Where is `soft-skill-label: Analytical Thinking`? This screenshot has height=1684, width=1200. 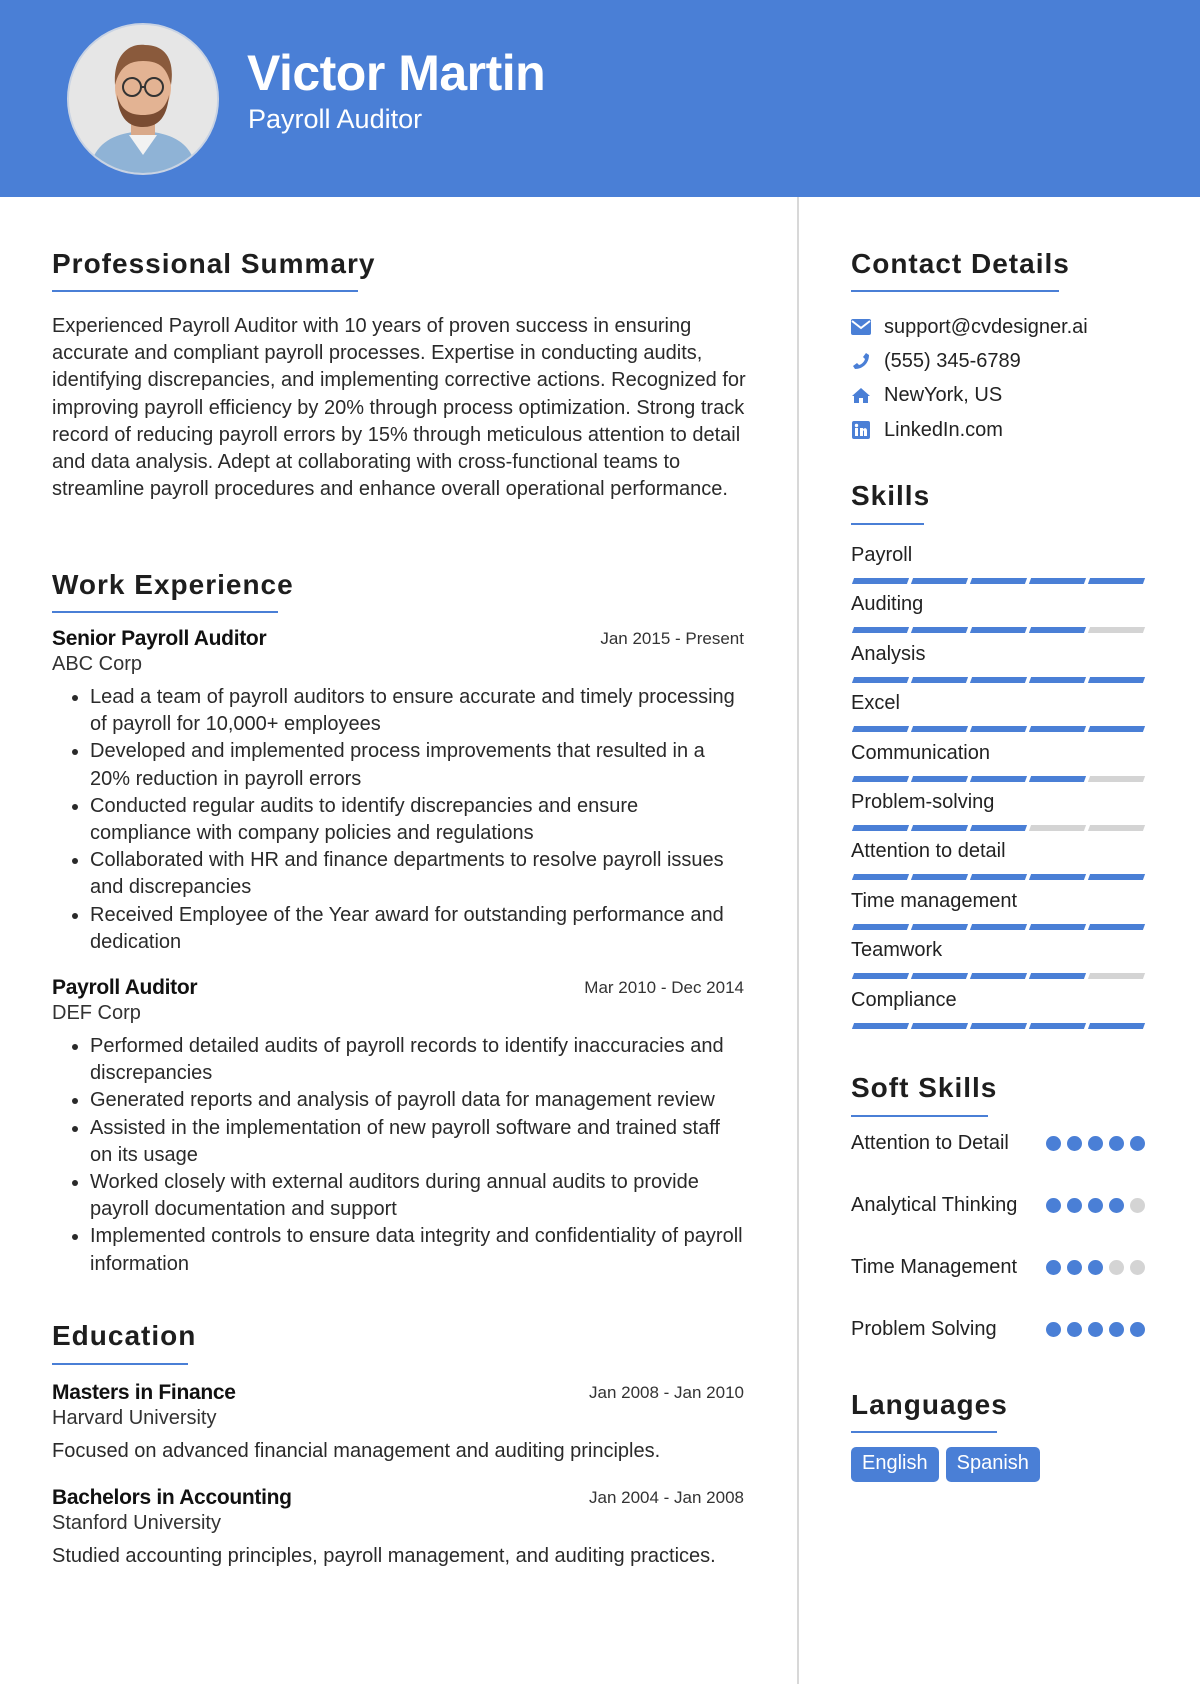 soft-skill-label: Analytical Thinking is located at coordinates (934, 1205).